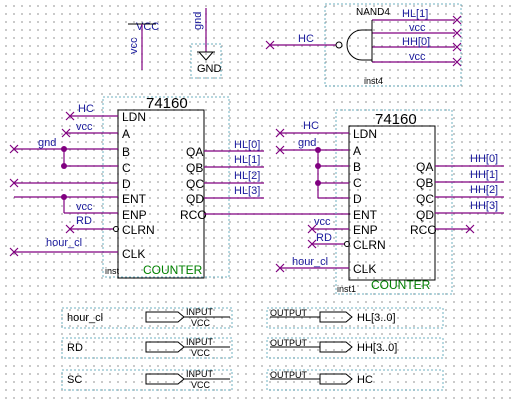  What do you see at coordinates (307, 143) in the screenshot?
I see `counter2-net-gnd: gnd` at bounding box center [307, 143].